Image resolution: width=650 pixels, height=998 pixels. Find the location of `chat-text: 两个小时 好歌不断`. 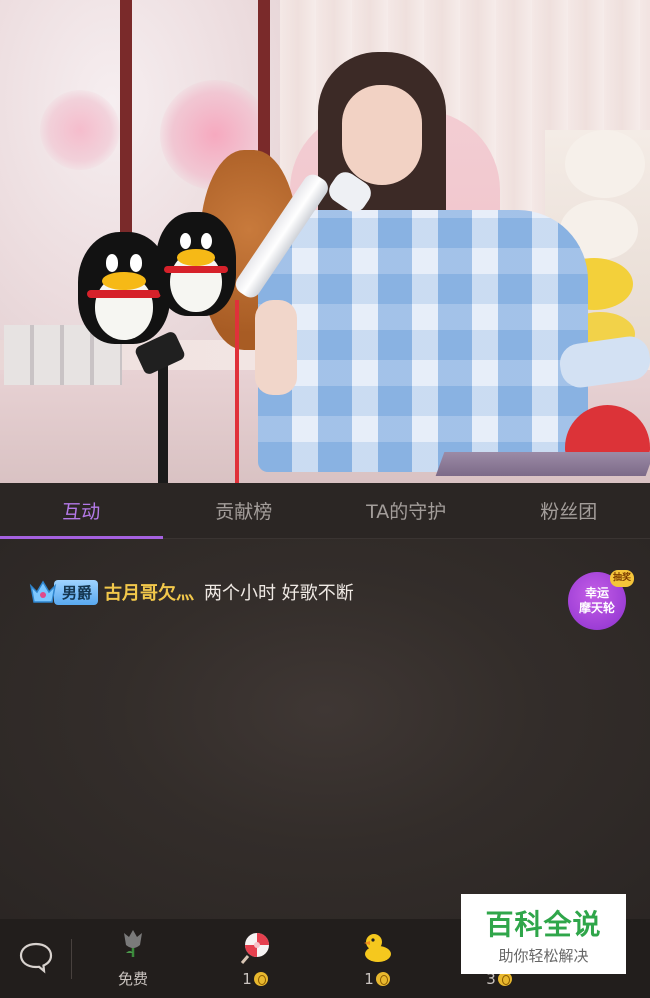

chat-text: 两个小时 好歌不断 is located at coordinates (279, 593).